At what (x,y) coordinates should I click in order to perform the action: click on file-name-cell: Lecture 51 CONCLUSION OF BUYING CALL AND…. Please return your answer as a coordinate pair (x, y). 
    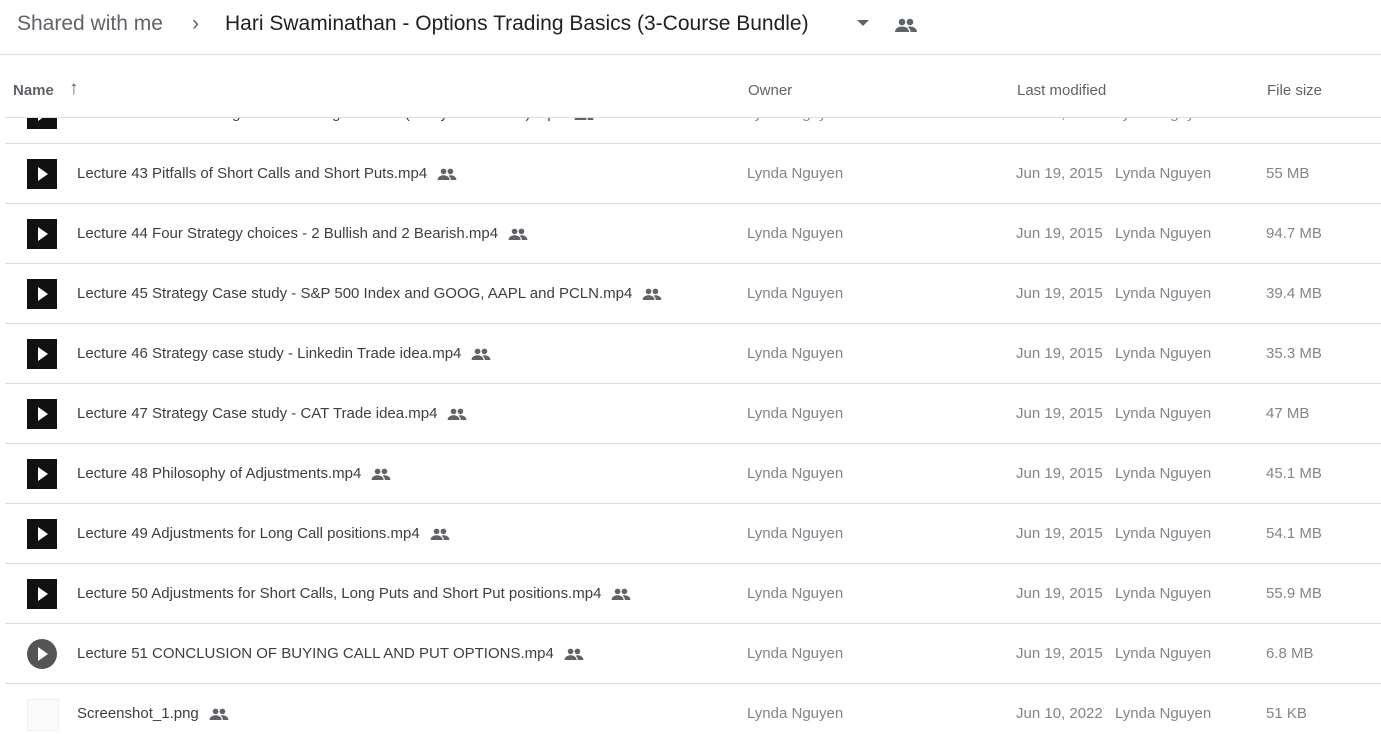
    Looking at the image, I should click on (330, 653).